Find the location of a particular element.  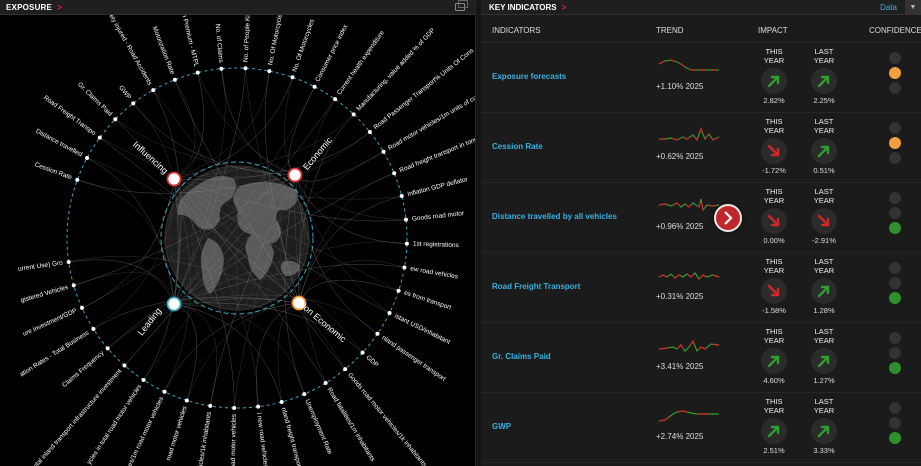

indicator-label: es/1m road motor vehicles is located at coordinates (145, 430).